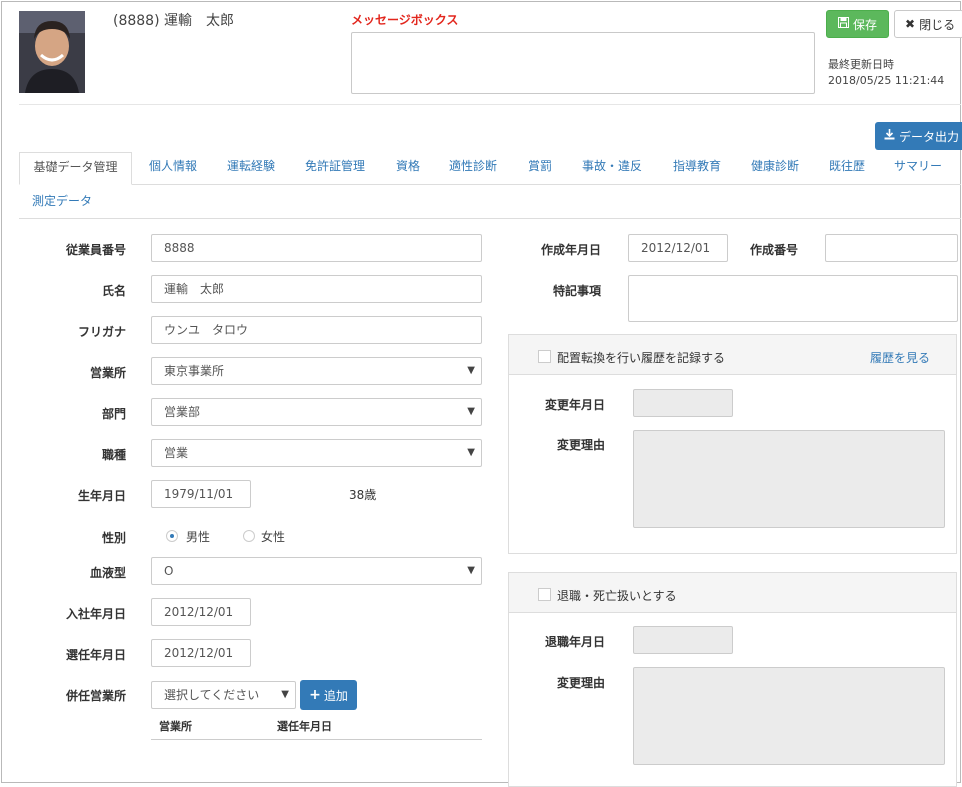  Describe the element at coordinates (62, 203) in the screenshot. I see `tab-measurement-data: 測定データ` at that location.